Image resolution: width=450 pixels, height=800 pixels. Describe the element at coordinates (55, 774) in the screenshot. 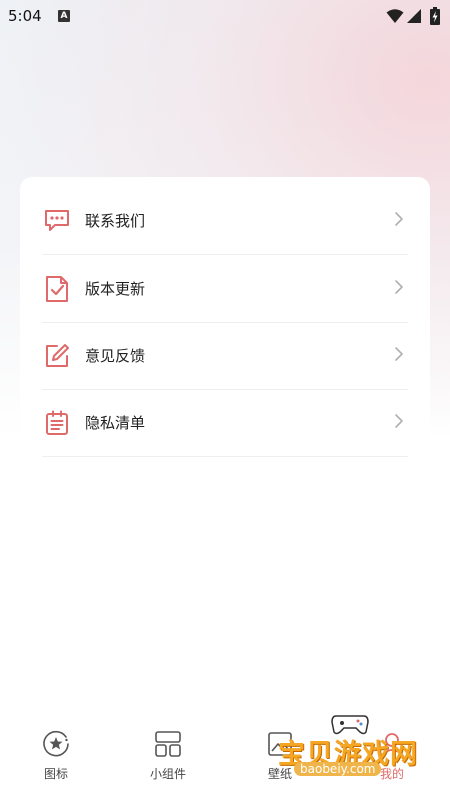

I see `tab-label: 图标` at that location.